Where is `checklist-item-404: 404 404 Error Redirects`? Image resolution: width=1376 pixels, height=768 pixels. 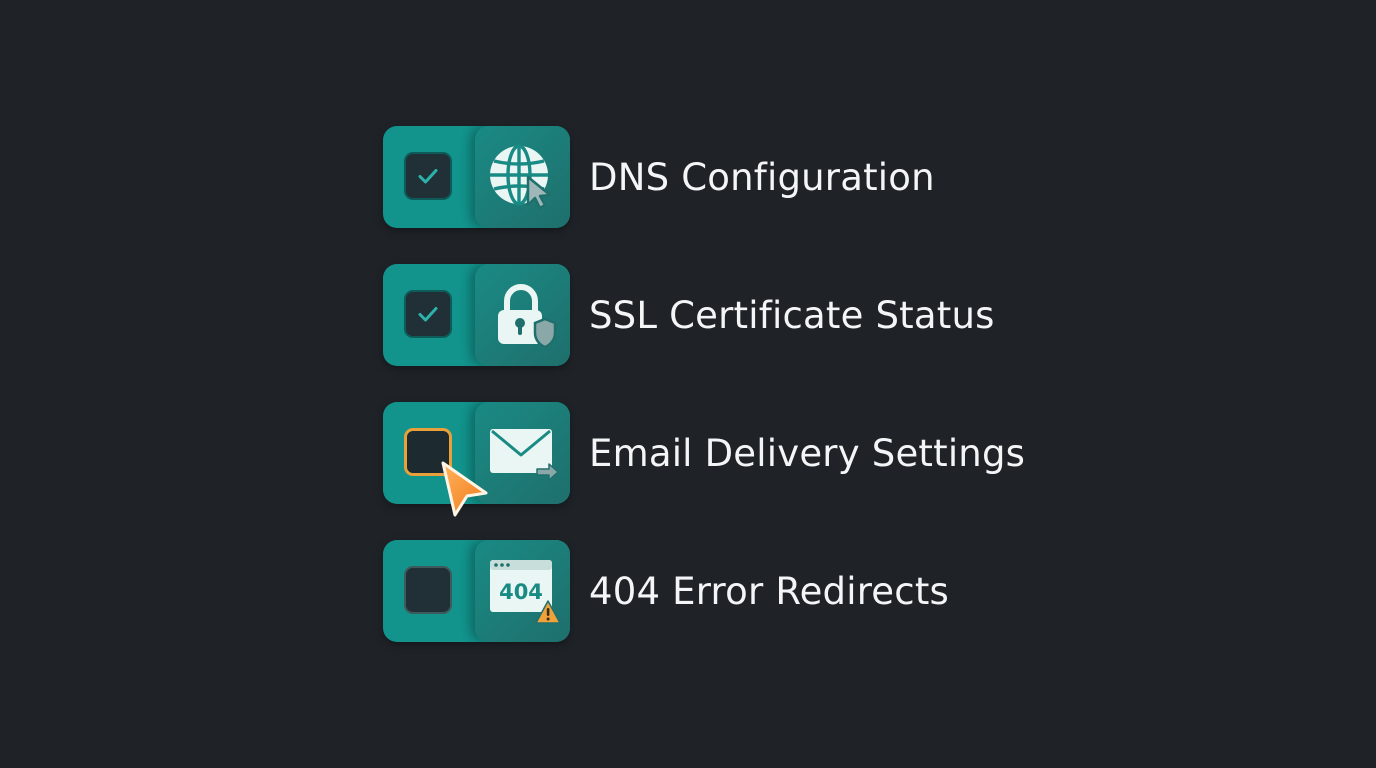 checklist-item-404: 404 404 Error Redirects is located at coordinates (703, 591).